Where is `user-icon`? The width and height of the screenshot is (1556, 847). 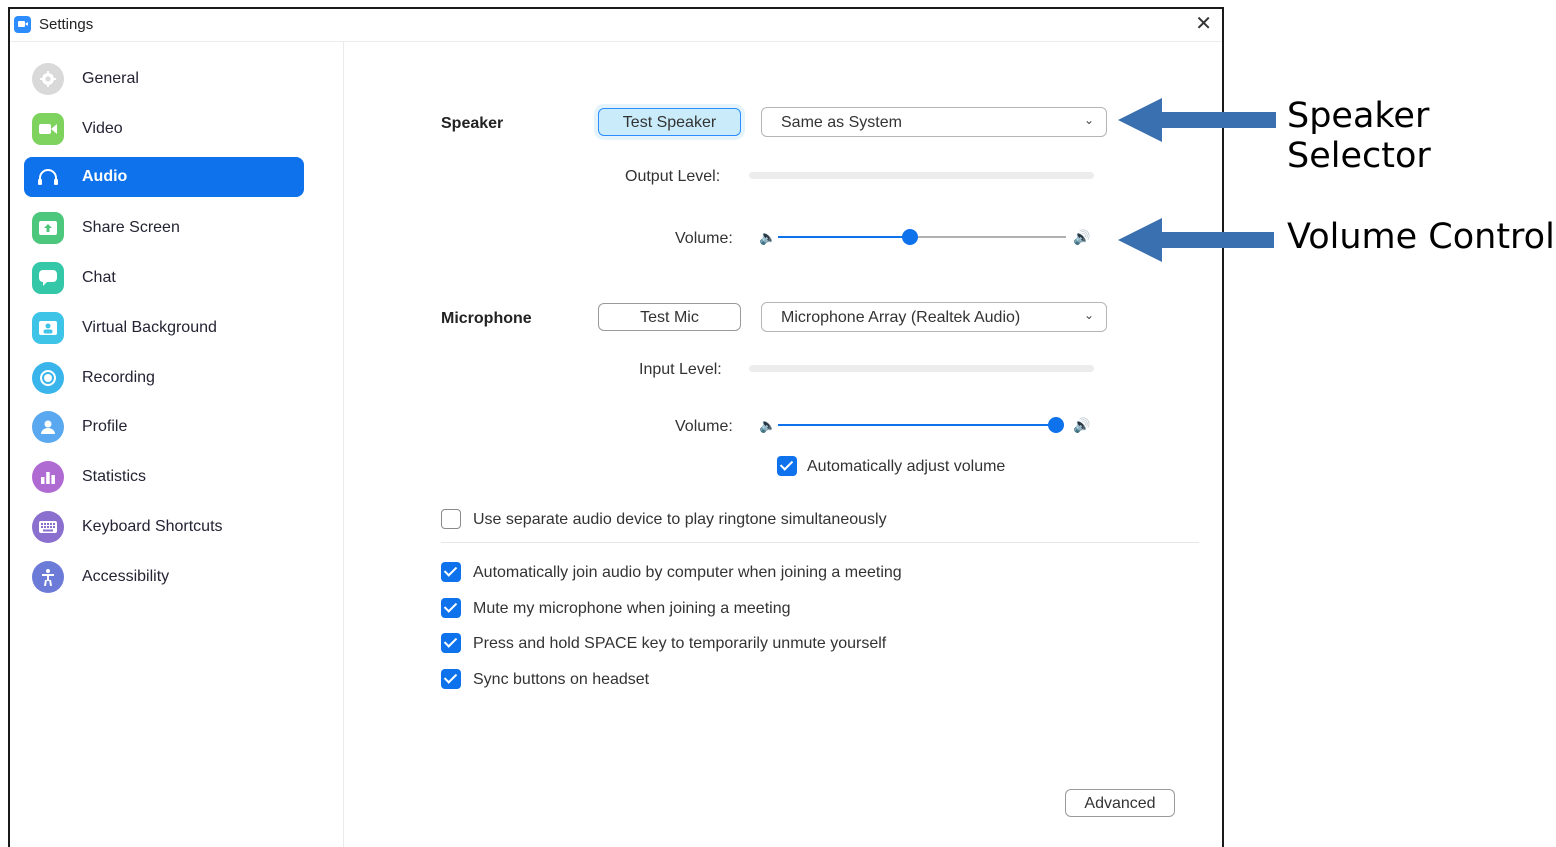 user-icon is located at coordinates (48, 427).